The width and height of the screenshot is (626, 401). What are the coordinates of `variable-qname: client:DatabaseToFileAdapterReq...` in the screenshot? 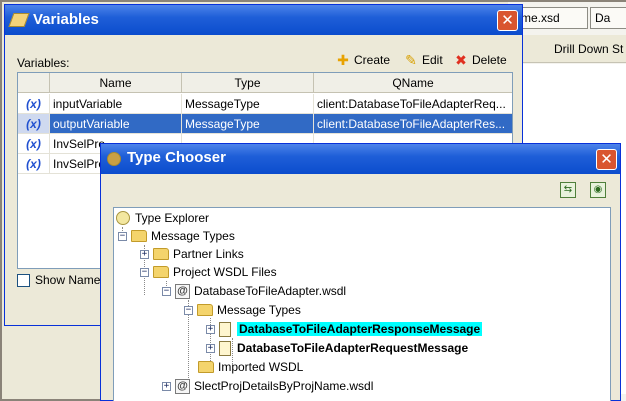 It's located at (413, 104).